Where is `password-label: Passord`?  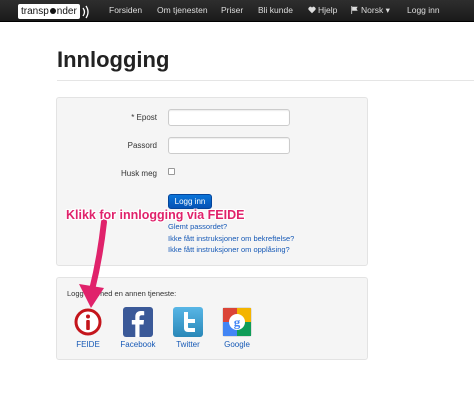
password-label: Passord is located at coordinates (142, 145).